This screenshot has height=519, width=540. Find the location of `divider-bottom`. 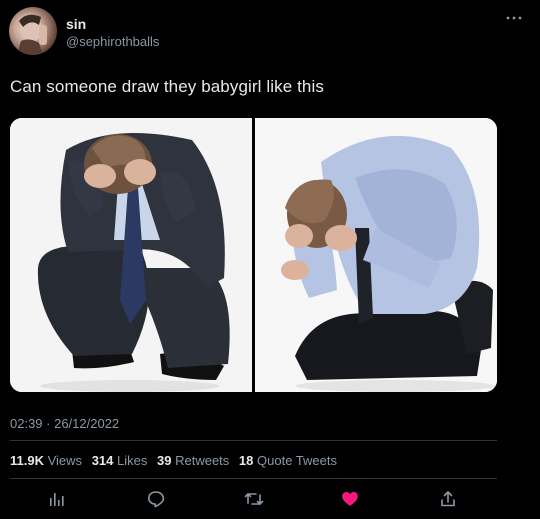

divider-bottom is located at coordinates (253, 478).